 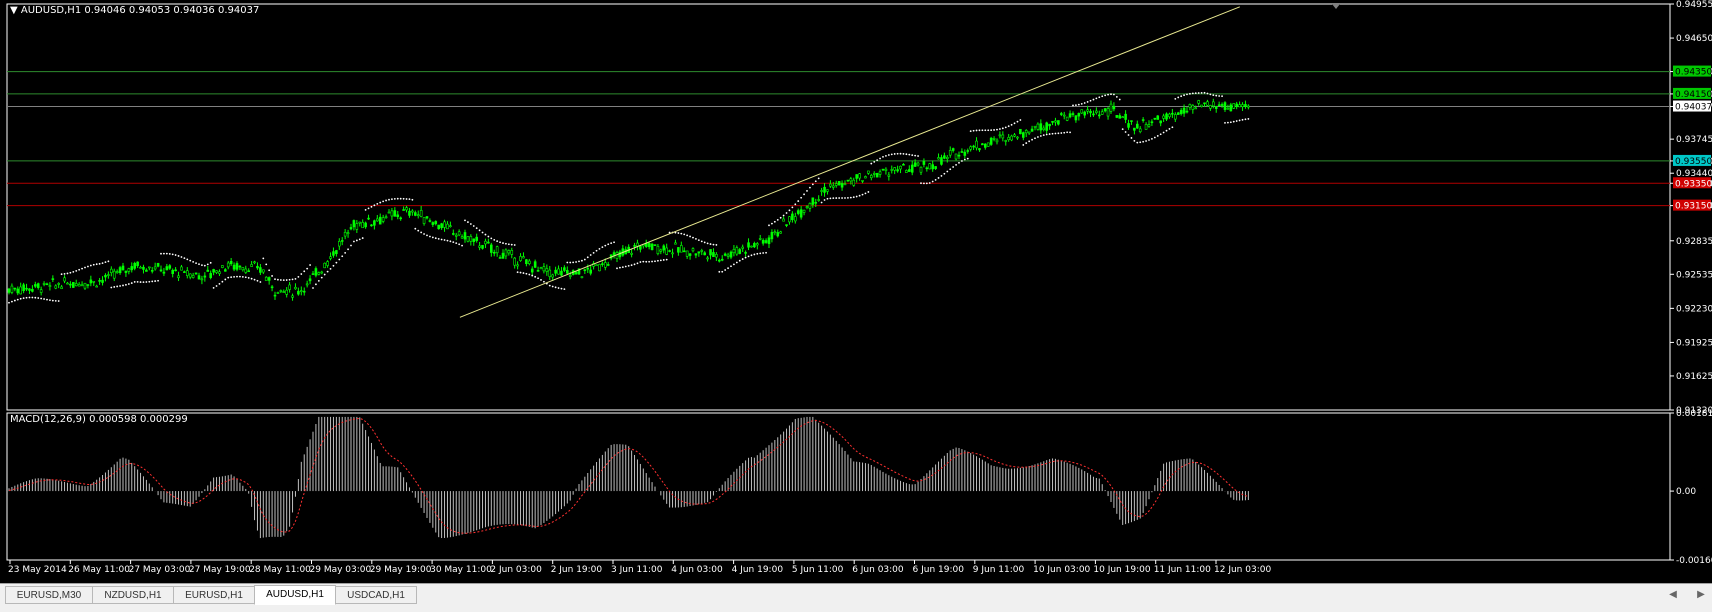 I want to click on tab-eurusd-m30: EURUSD,M30, so click(x=49, y=595).